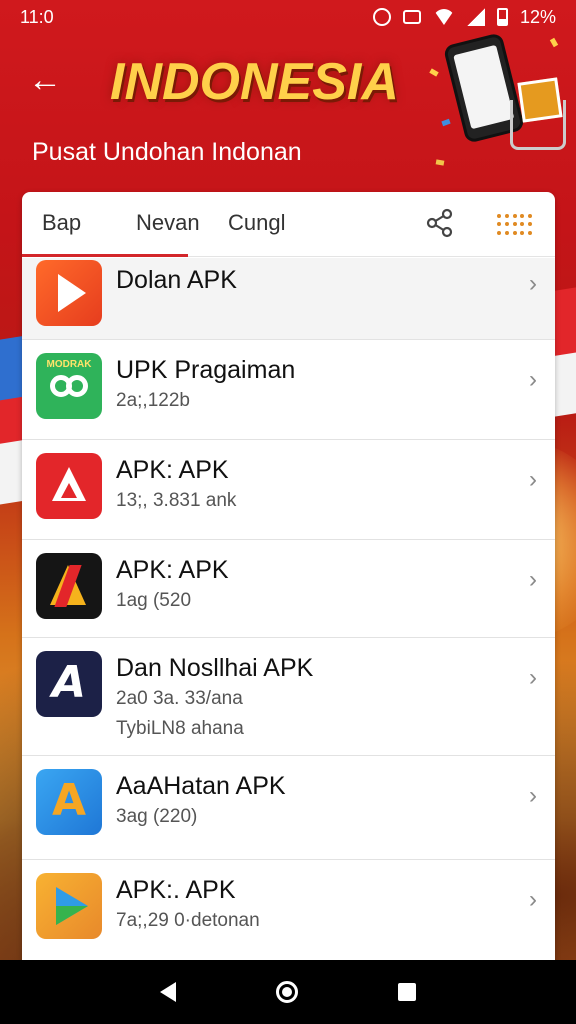 The height and width of the screenshot is (1024, 576). Describe the element at coordinates (537, 16) in the screenshot. I see `battery-percent: 12%` at that location.